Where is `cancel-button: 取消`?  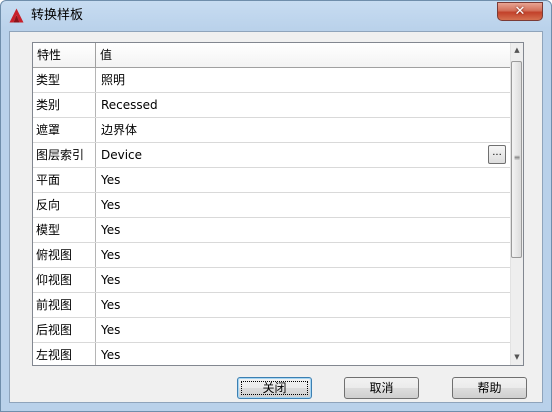 cancel-button: 取消 is located at coordinates (381, 388).